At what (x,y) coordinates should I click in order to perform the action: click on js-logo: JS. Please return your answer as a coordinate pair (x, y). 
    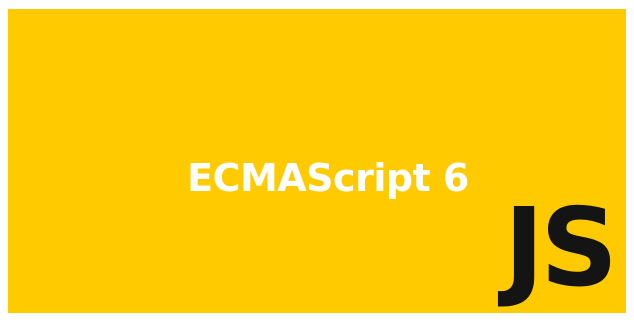
    Looking at the image, I should click on (561, 248).